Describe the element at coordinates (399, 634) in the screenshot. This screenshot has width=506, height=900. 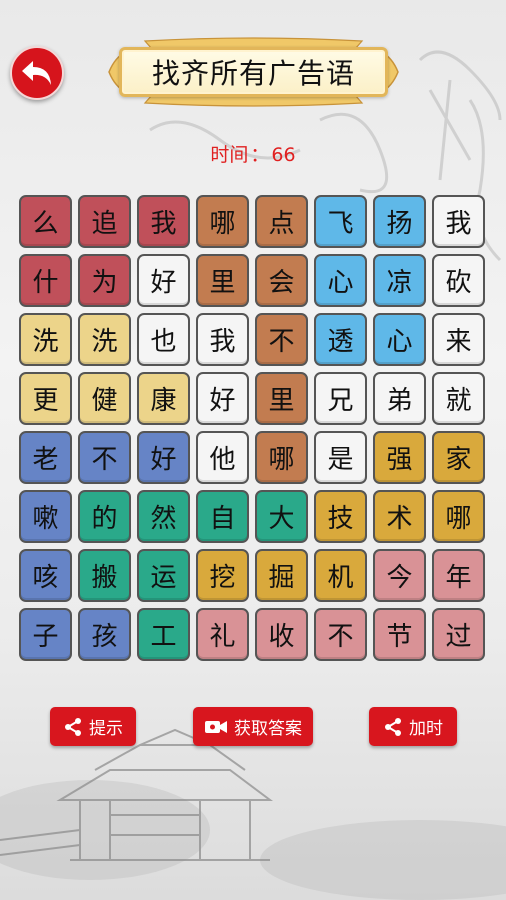
I see `character-tile: 节` at that location.